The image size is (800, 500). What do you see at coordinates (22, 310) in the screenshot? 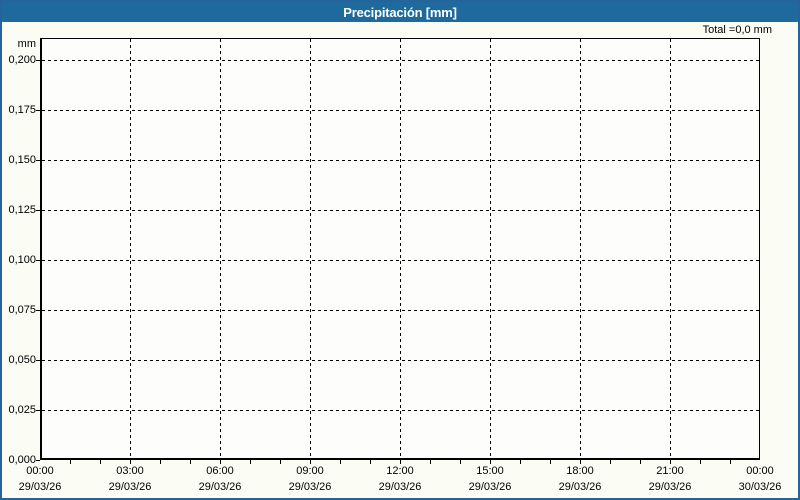
I see `y-tick-label: 0,075` at bounding box center [22, 310].